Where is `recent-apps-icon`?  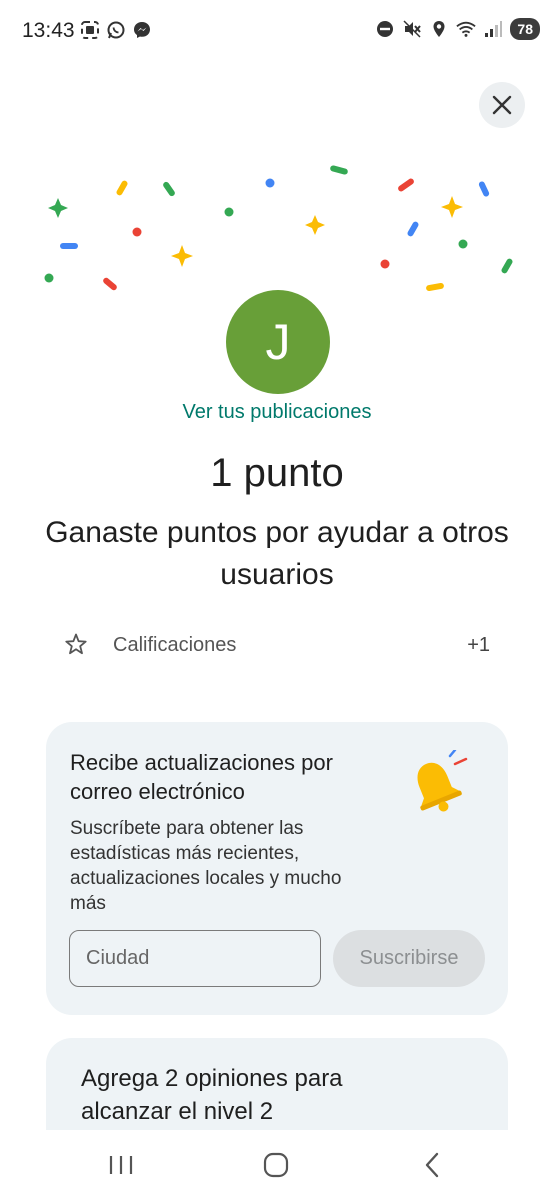
recent-apps-icon is located at coordinates (121, 1165).